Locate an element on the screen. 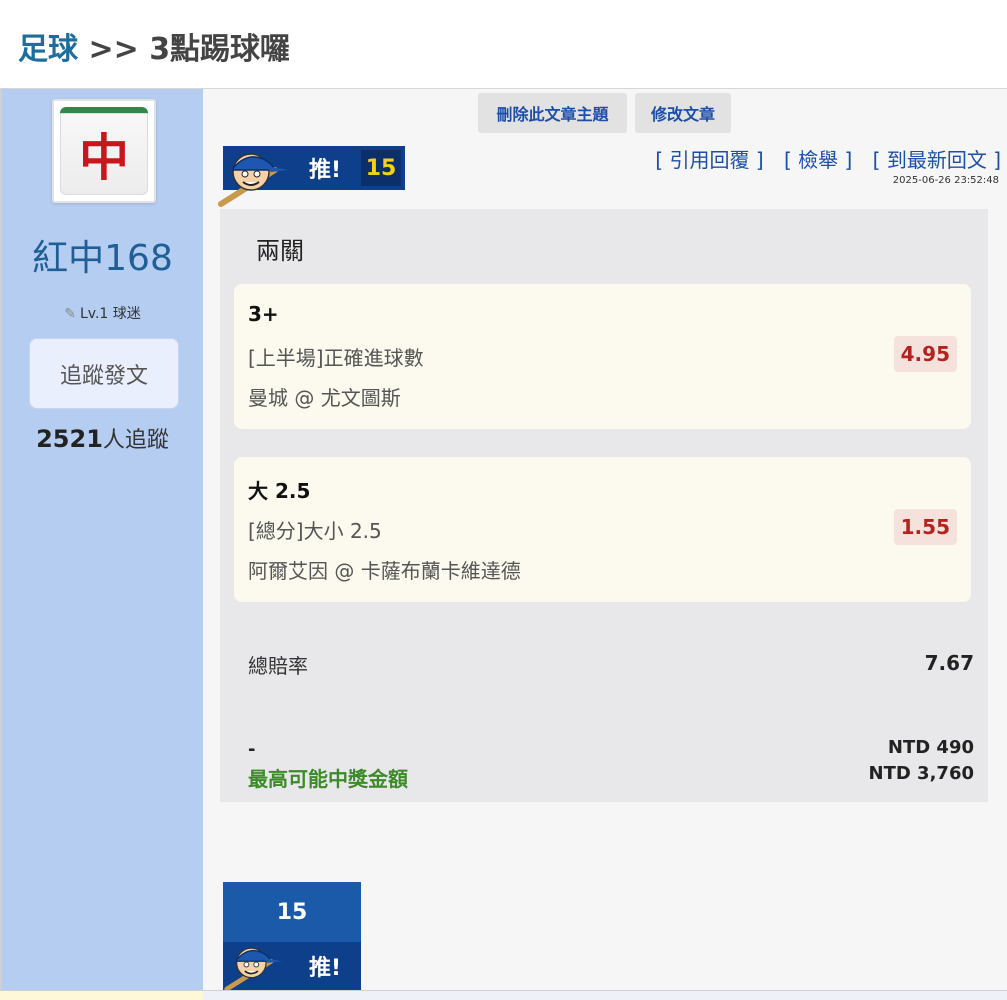 This screenshot has width=1007, height=1000. followers-suffix: 人追蹤 is located at coordinates (135, 440).